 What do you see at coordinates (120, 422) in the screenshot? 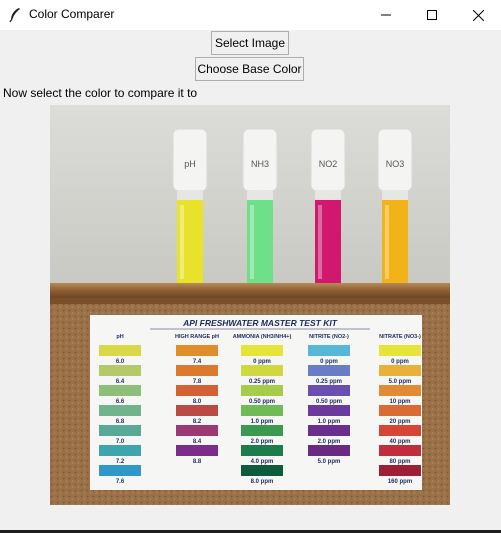
I see `swatch-label: 6.8` at bounding box center [120, 422].